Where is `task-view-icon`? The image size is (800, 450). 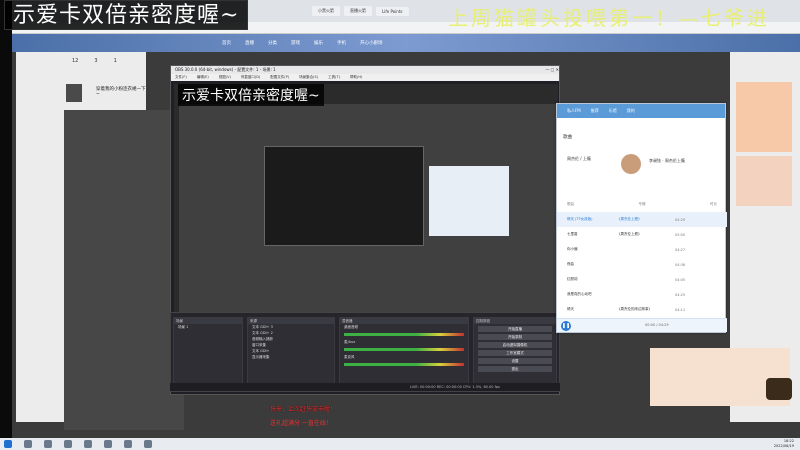 task-view-icon is located at coordinates (48, 444).